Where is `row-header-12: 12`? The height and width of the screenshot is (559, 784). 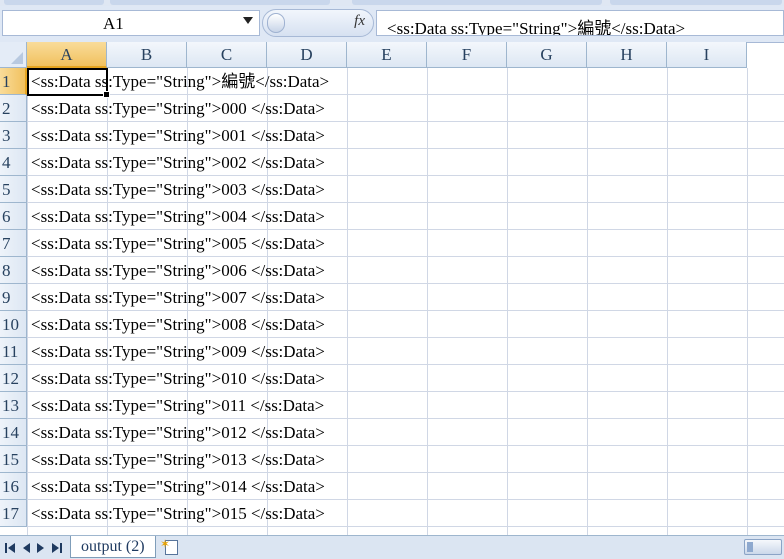 row-header-12: 12 is located at coordinates (13, 378).